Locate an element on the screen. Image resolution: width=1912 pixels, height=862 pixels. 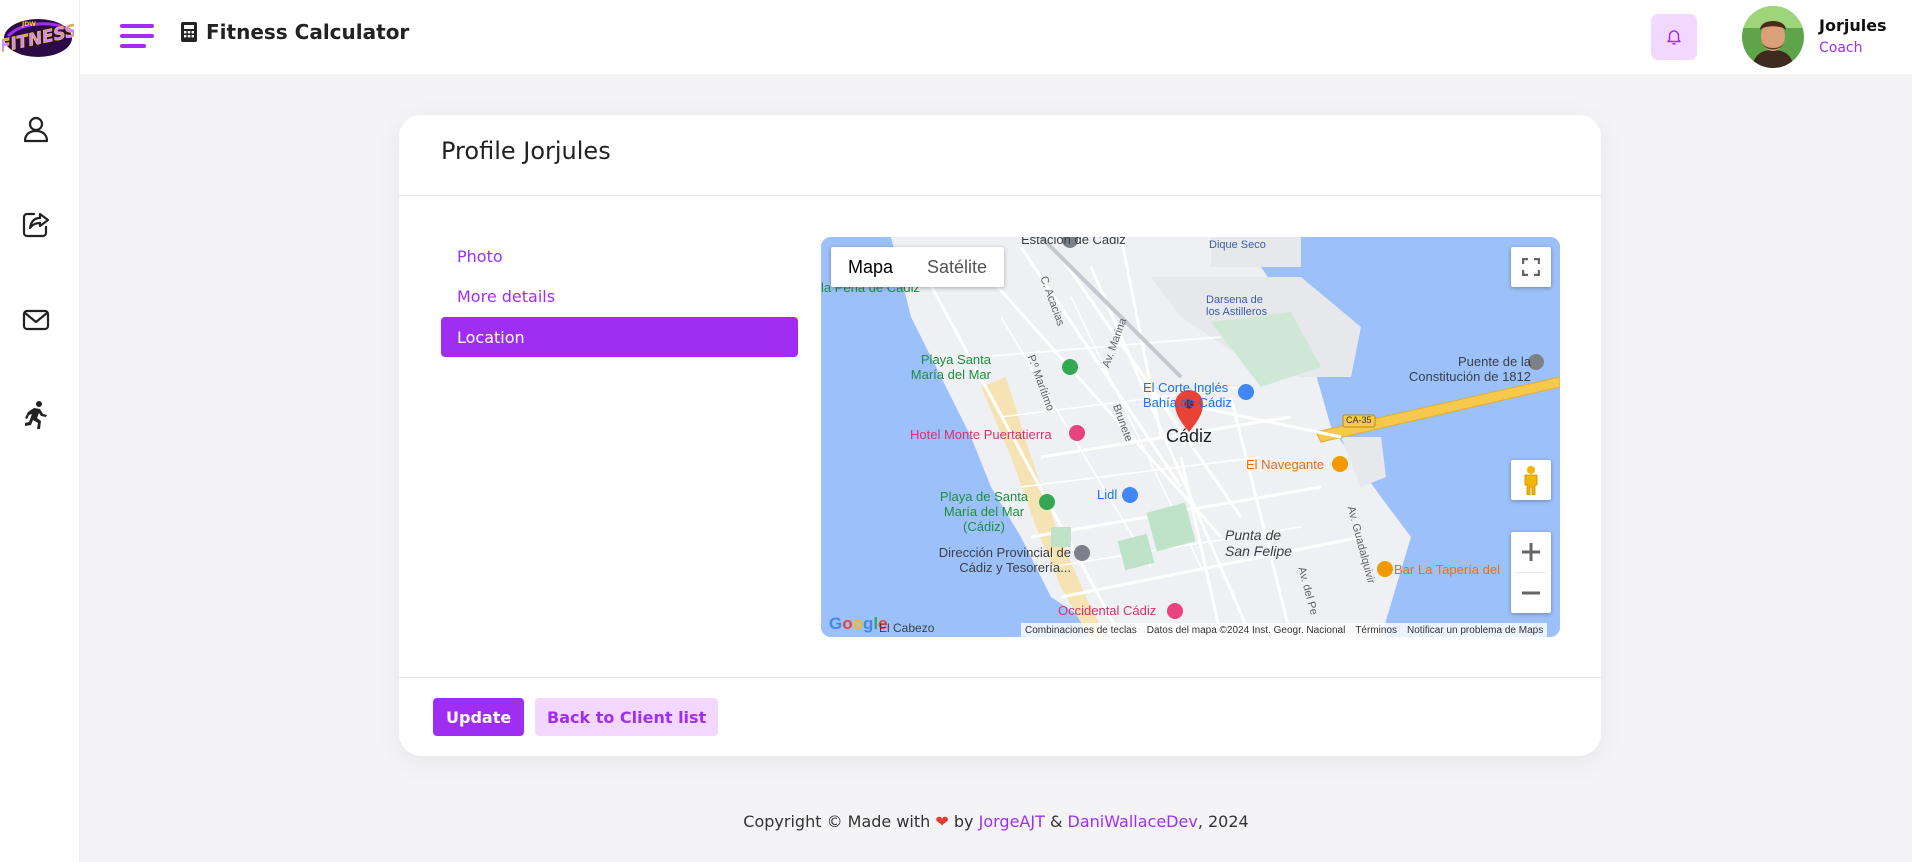
menu-toggle-icon is located at coordinates (137, 36).